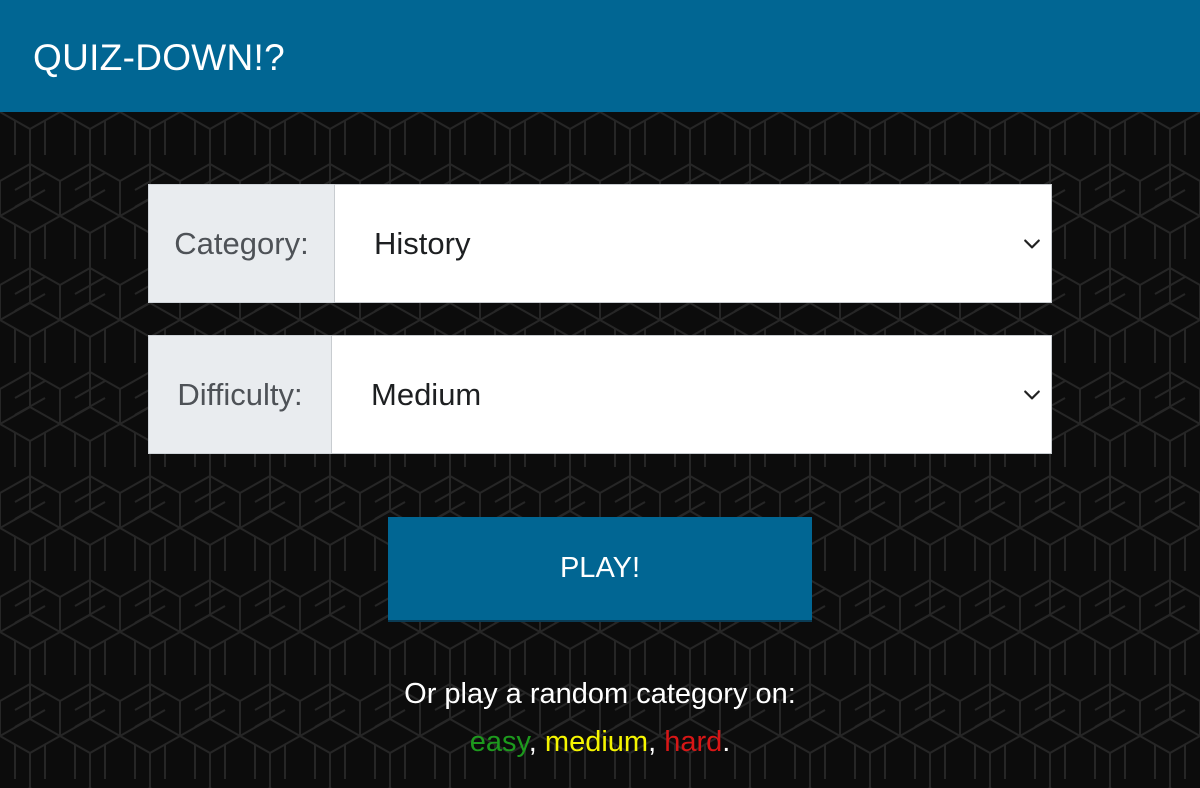 The image size is (1200, 788). What do you see at coordinates (691, 394) in the screenshot?
I see `difficulty-select: Medium` at bounding box center [691, 394].